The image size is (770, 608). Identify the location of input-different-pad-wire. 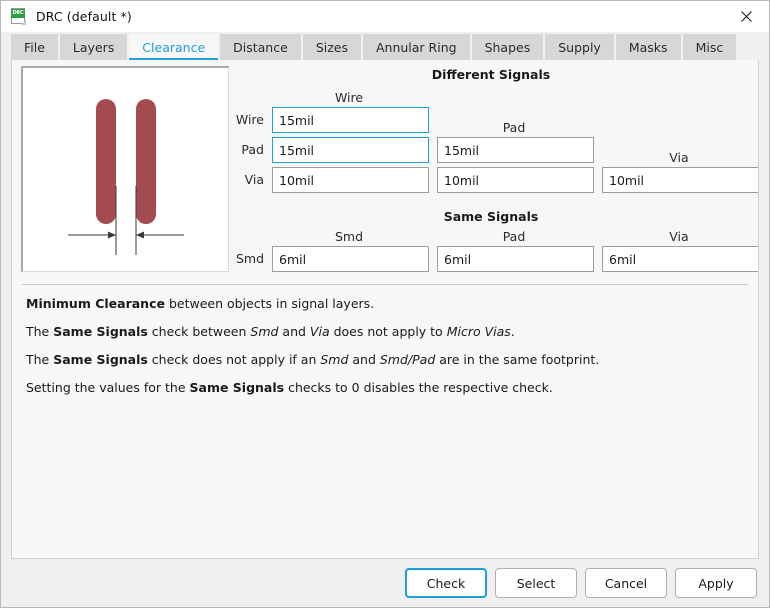
(350, 150).